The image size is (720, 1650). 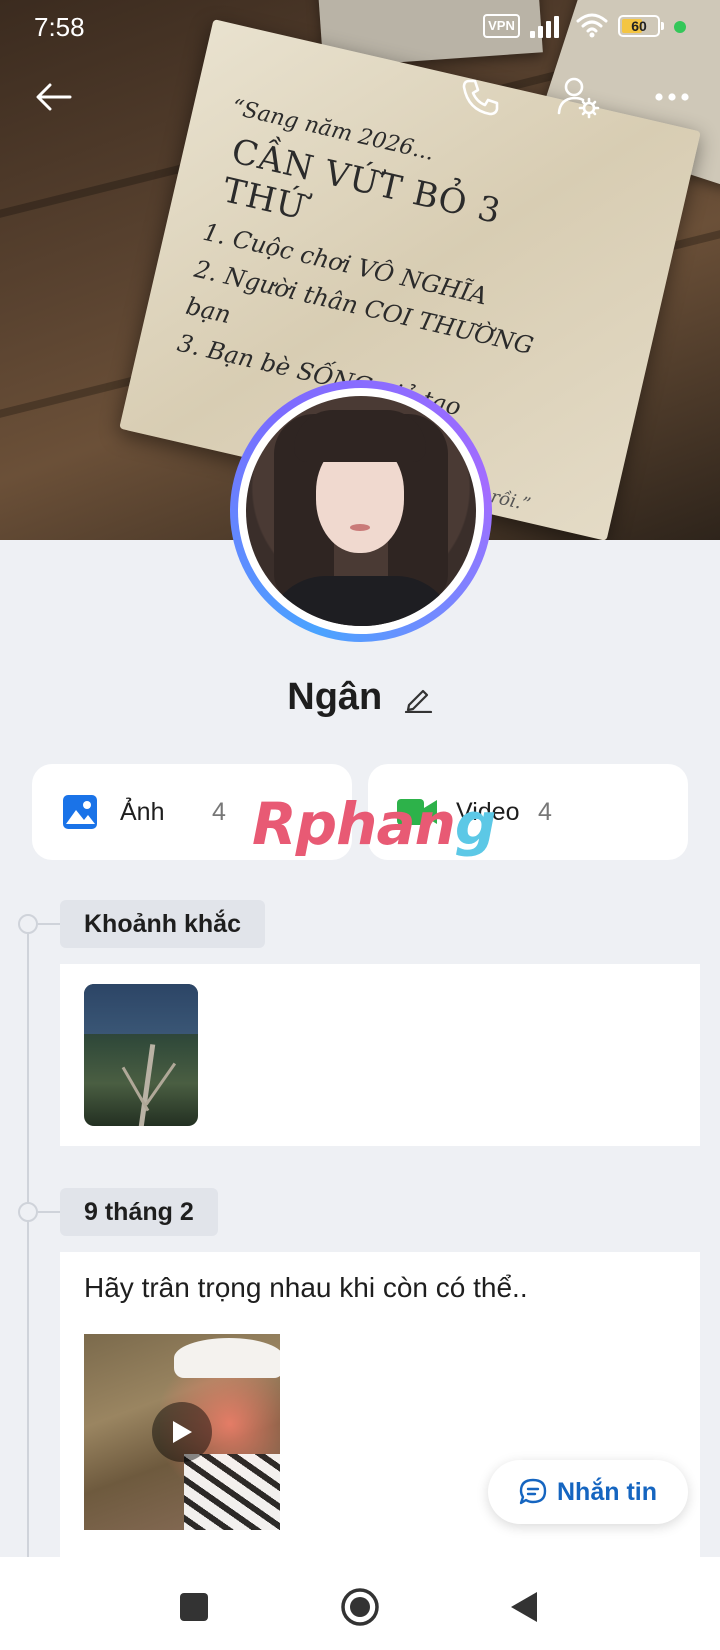 I want to click on privacy-indicator, so click(x=680, y=27).